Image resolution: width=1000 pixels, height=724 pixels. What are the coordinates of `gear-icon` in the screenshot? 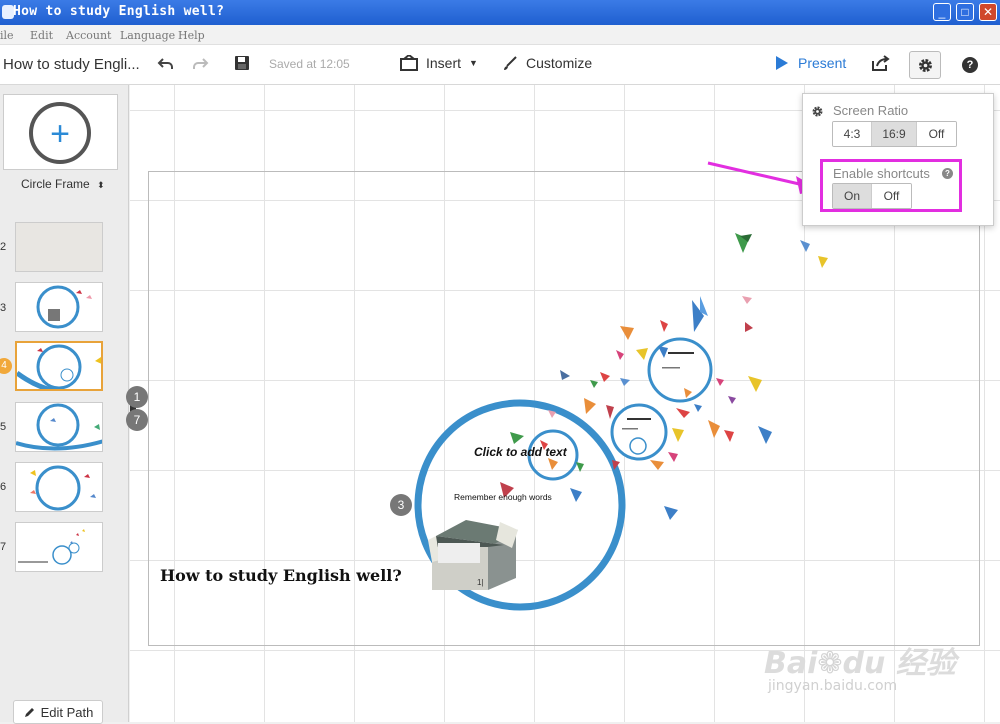 It's located at (817, 111).